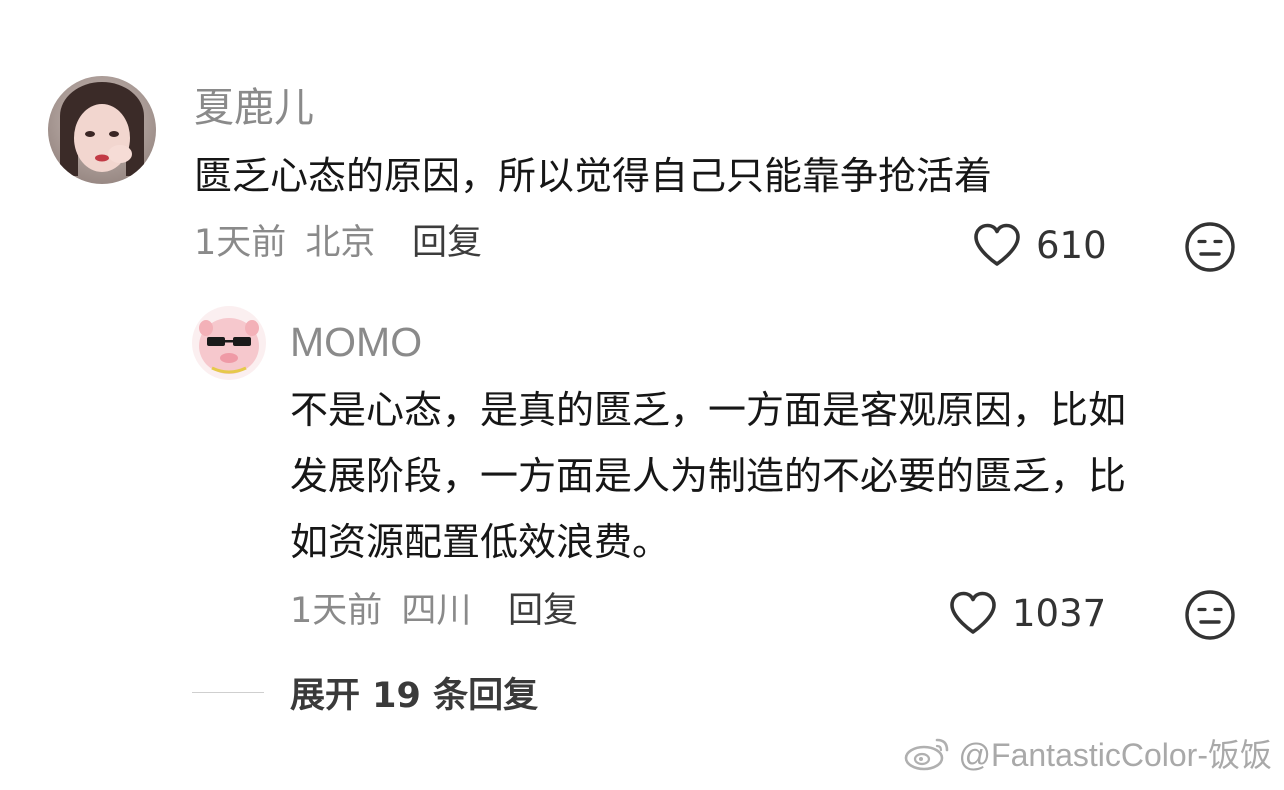 This screenshot has height=790, width=1284. I want to click on comment-username: 夏鹿儿, so click(254, 108).